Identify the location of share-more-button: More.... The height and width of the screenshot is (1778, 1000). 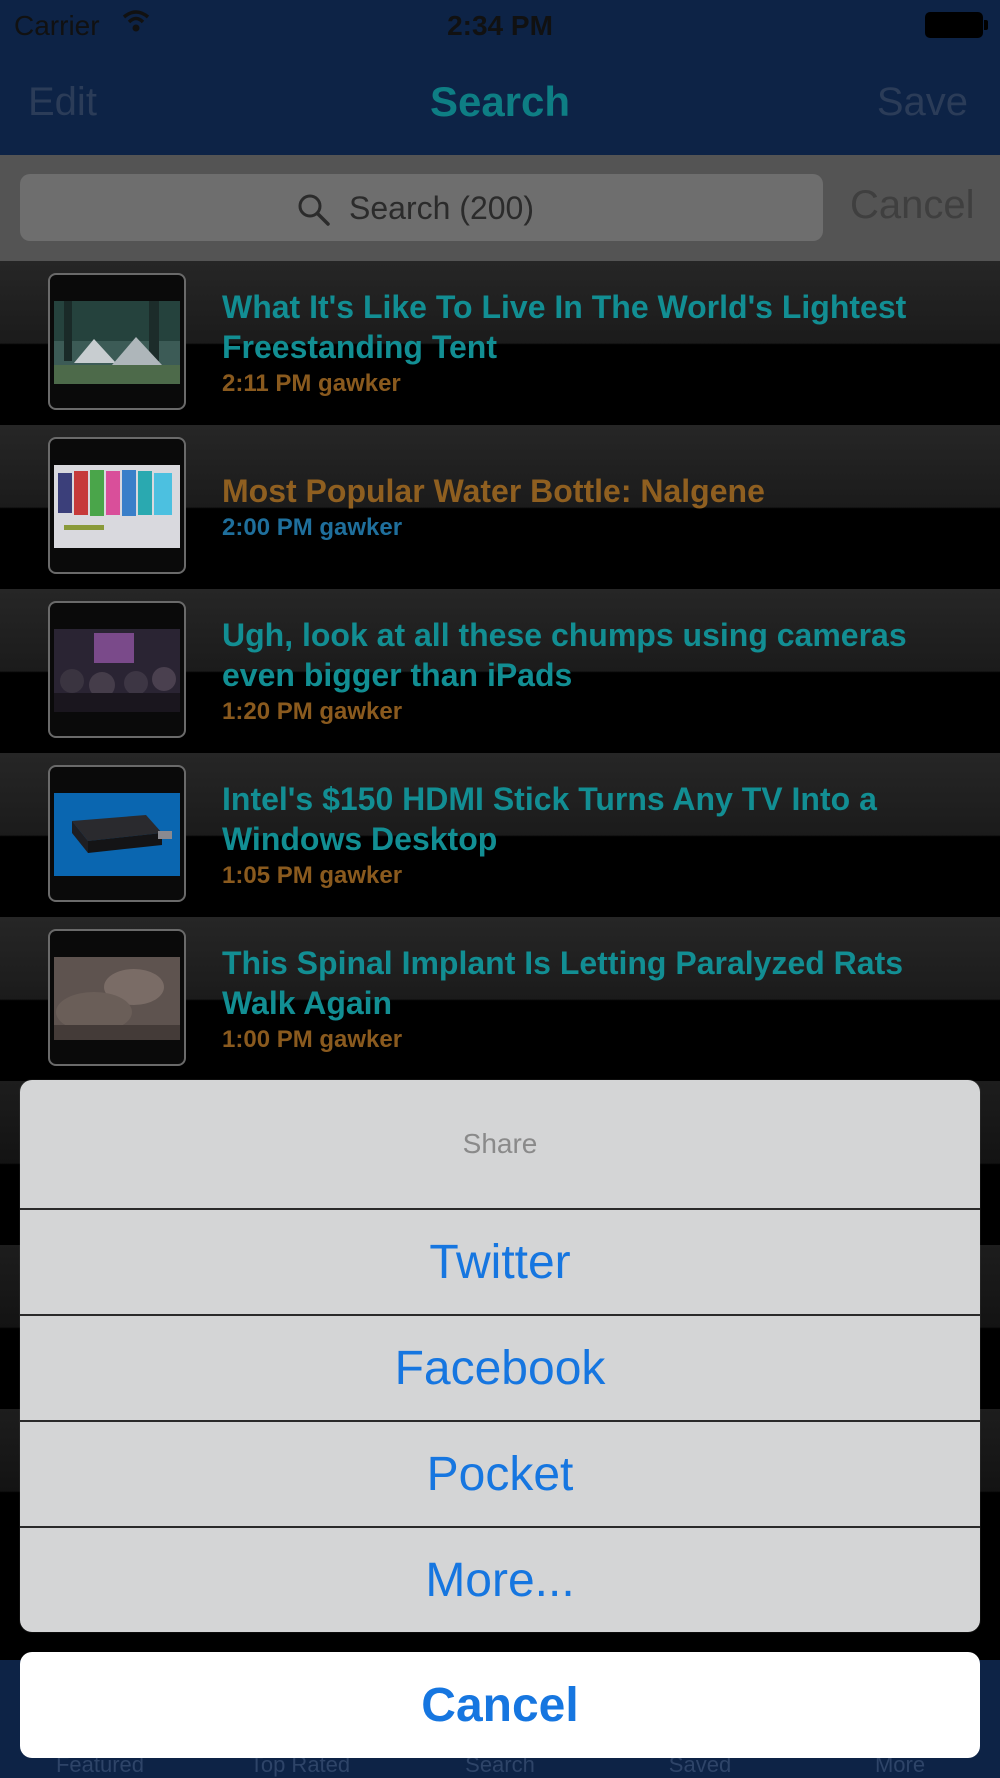
(500, 1579).